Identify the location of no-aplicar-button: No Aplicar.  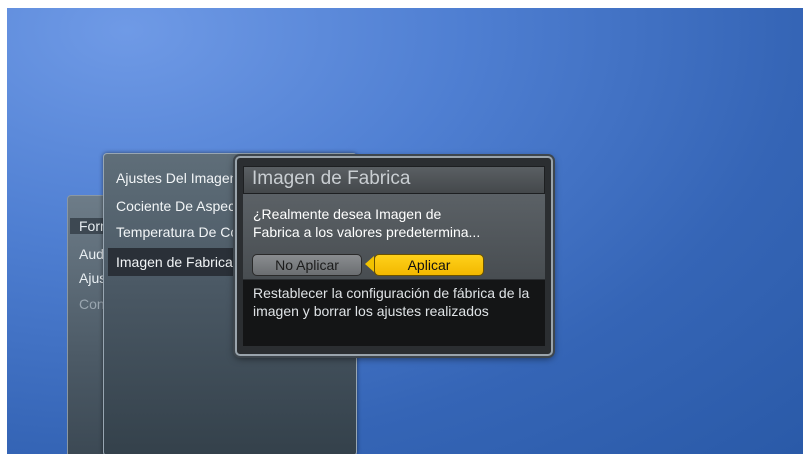
(307, 265).